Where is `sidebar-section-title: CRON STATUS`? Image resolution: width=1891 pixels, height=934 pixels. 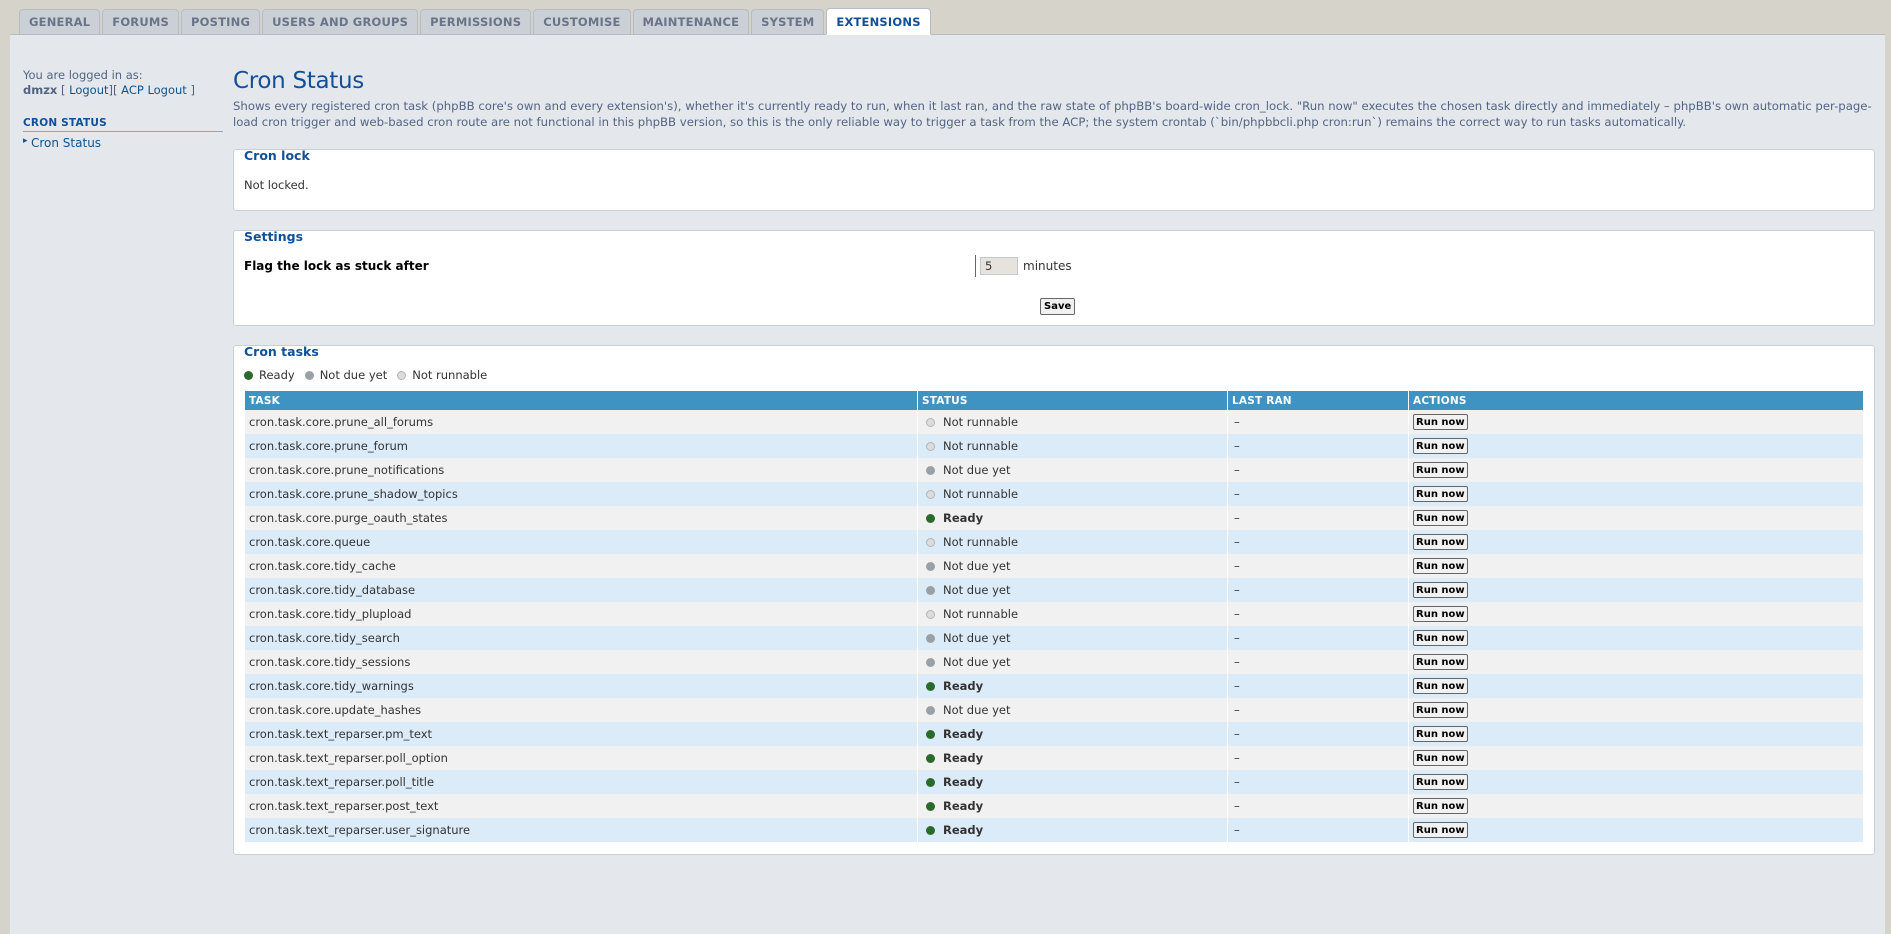
sidebar-section-title: CRON STATUS is located at coordinates (123, 124).